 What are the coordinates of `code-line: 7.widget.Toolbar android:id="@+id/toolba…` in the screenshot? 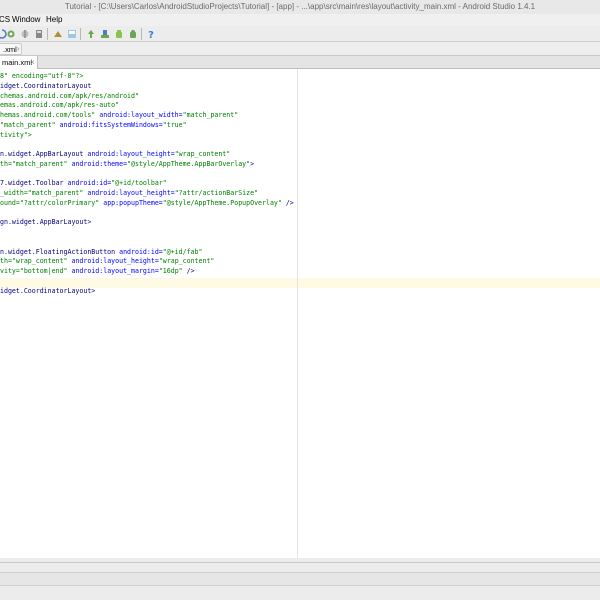 It's located at (83, 183).